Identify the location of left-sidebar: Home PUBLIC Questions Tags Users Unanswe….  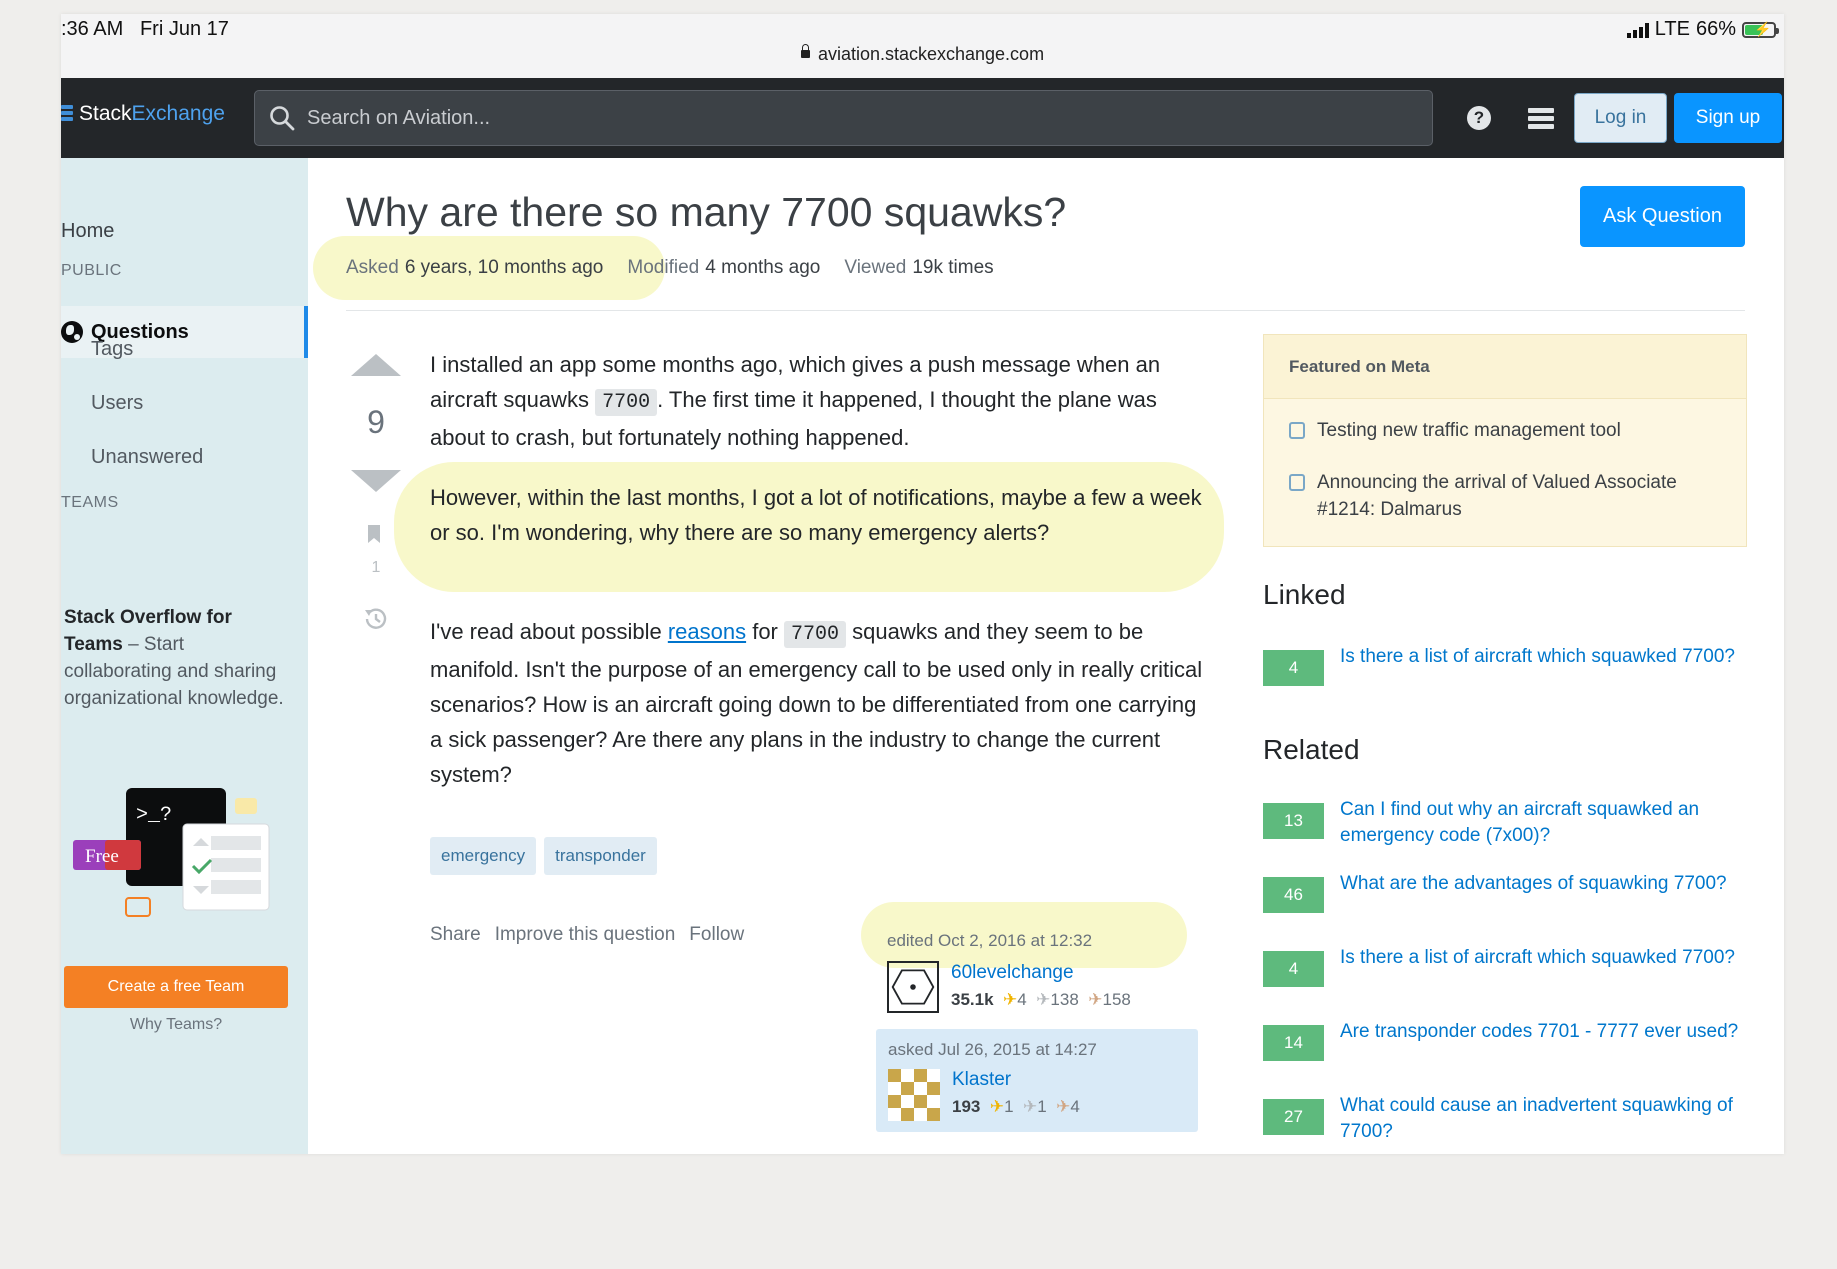
(184, 656).